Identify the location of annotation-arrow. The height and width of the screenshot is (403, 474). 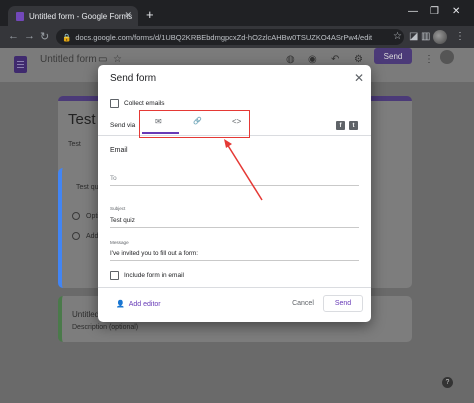
(243, 170).